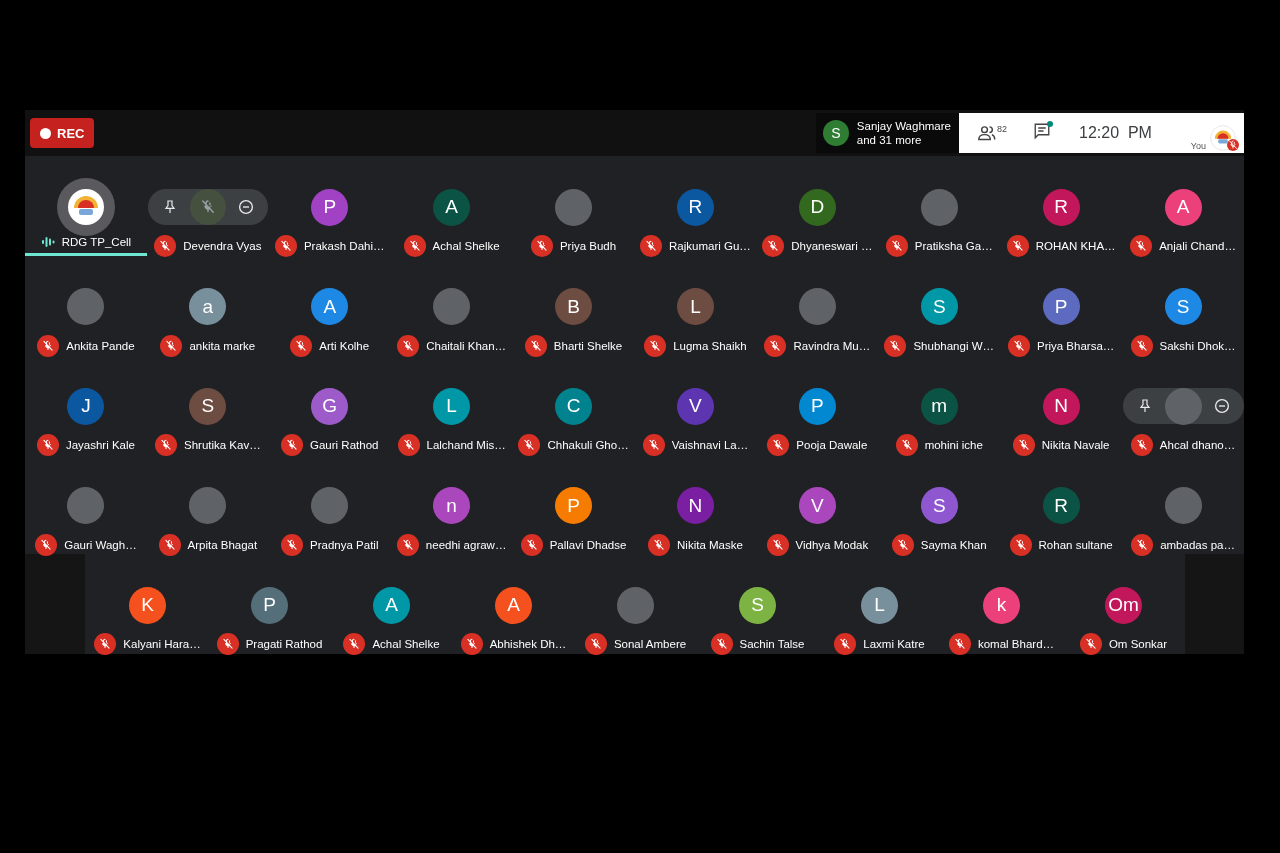 The width and height of the screenshot is (1280, 853). What do you see at coordinates (344, 445) in the screenshot?
I see `participant-name: Gauri Rathod` at bounding box center [344, 445].